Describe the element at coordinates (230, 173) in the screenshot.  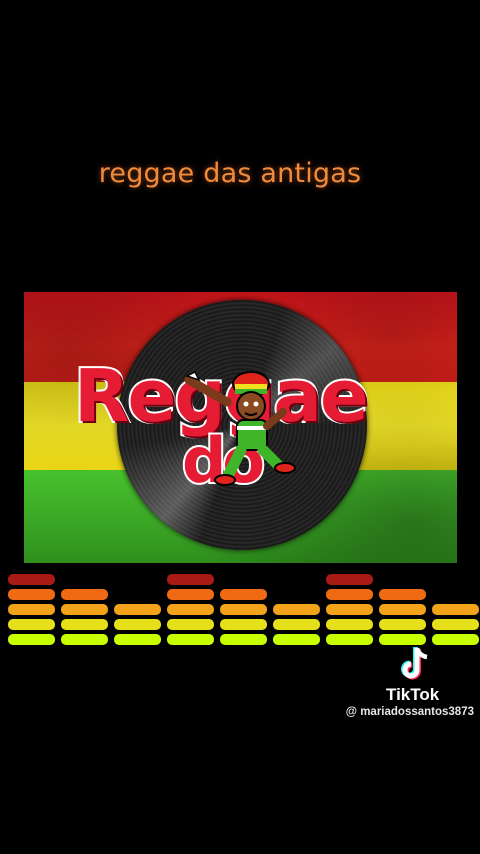
I see `video-caption: reggae das antigas` at that location.